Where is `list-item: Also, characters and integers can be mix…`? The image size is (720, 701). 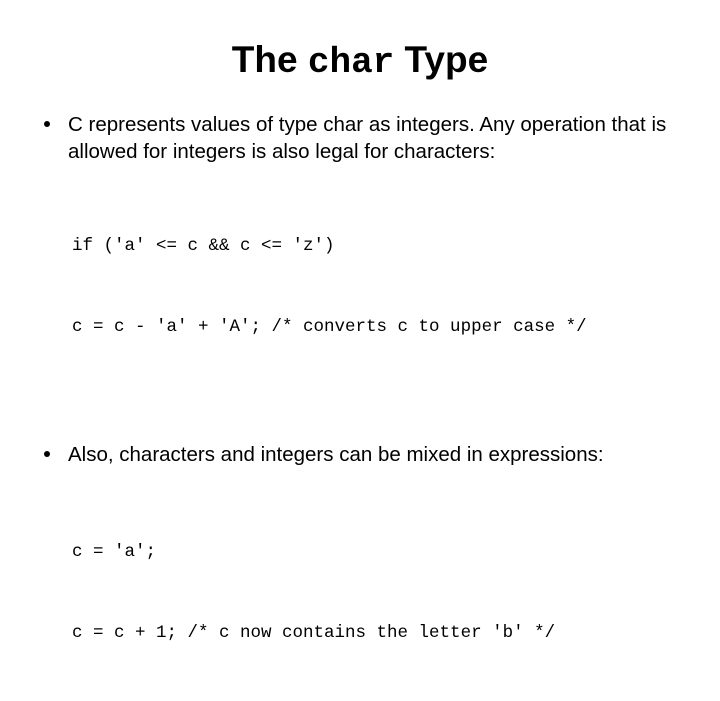
list-item: Also, characters and integers can be mix… is located at coordinates (360, 455).